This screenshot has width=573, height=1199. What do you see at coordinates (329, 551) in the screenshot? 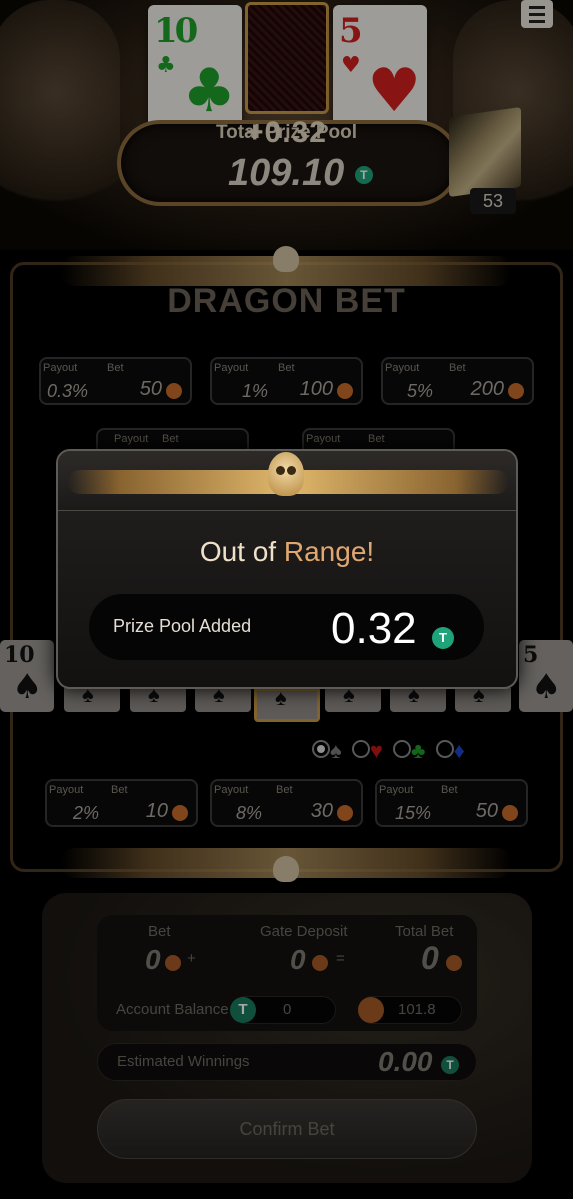
I see `modal-title-highlight: Range!` at bounding box center [329, 551].